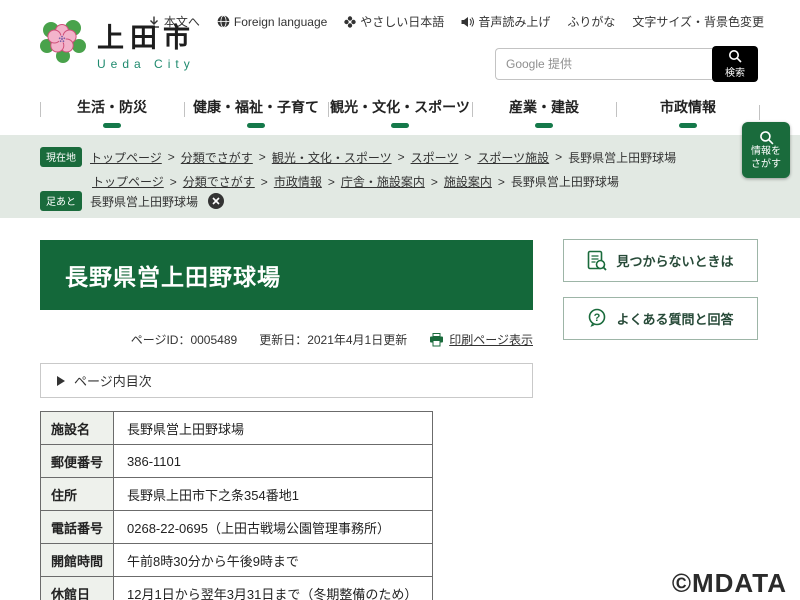 The height and width of the screenshot is (600, 800). Describe the element at coordinates (173, 277) in the screenshot. I see `page-title: 長野県営上田野球場` at that location.